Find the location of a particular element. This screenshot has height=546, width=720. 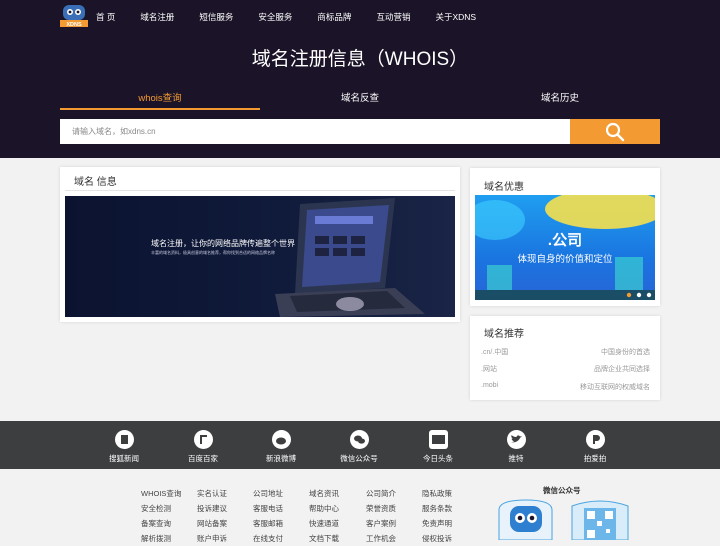

promo-banner: .公司 体现自身的价值和定位 is located at coordinates (565, 247).